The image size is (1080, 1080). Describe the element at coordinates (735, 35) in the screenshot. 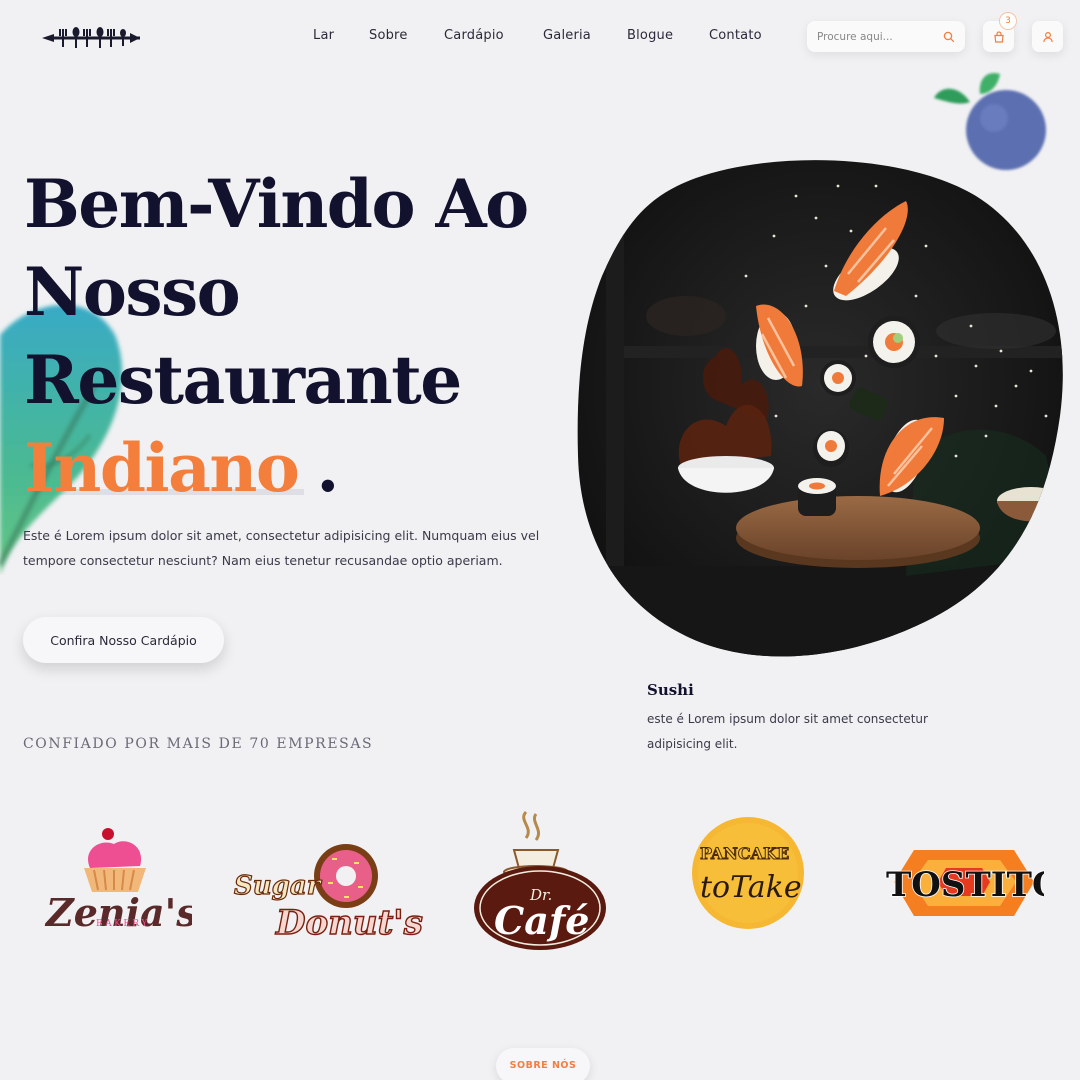

I see `nav-contact: Contato` at that location.